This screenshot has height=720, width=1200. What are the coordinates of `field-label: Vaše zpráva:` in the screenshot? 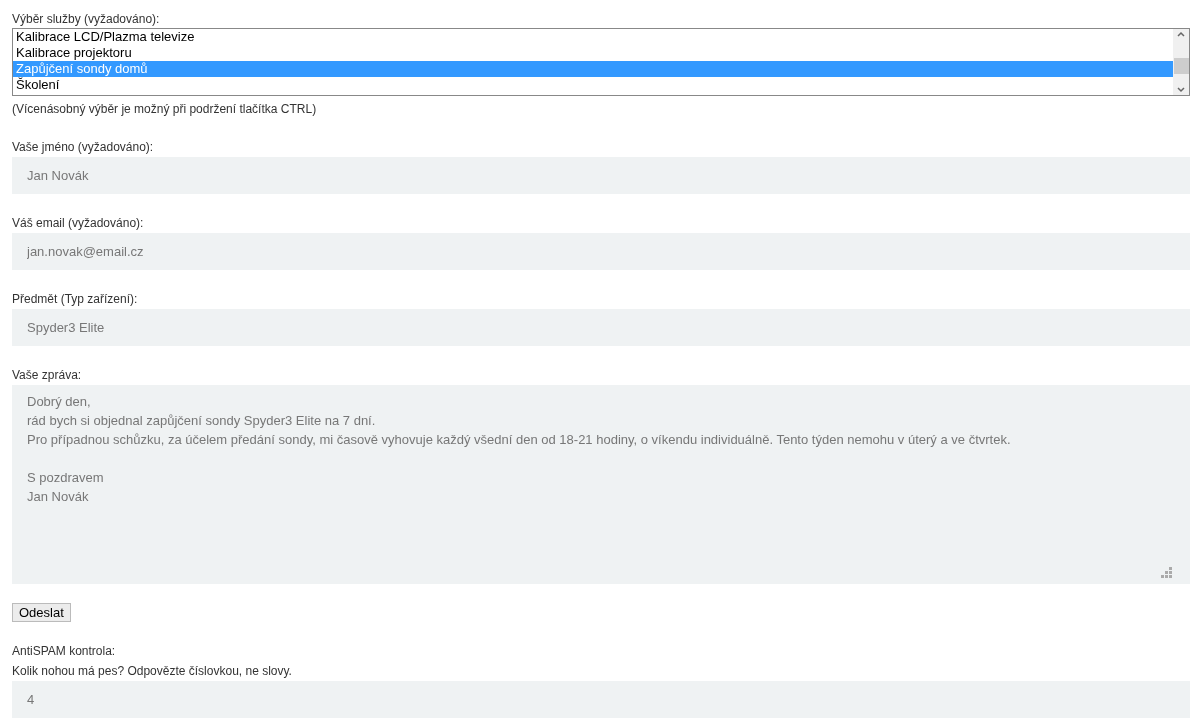 It's located at (47, 375).